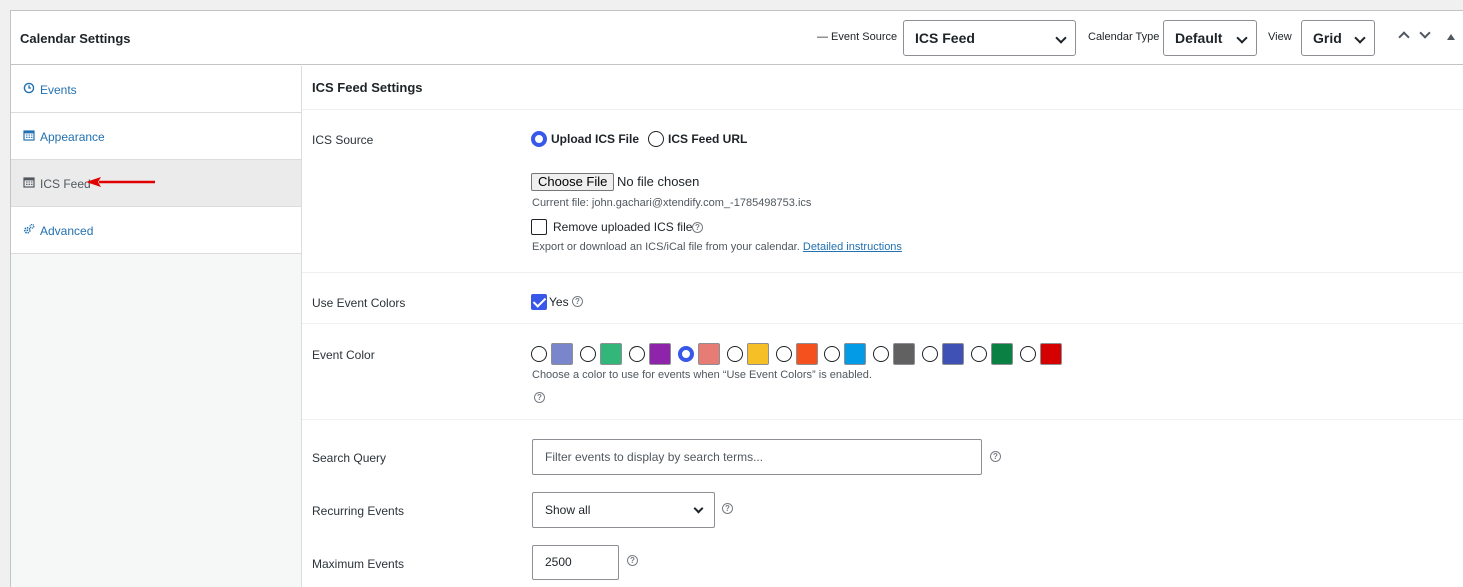  I want to click on move-down-button, so click(1425, 33).